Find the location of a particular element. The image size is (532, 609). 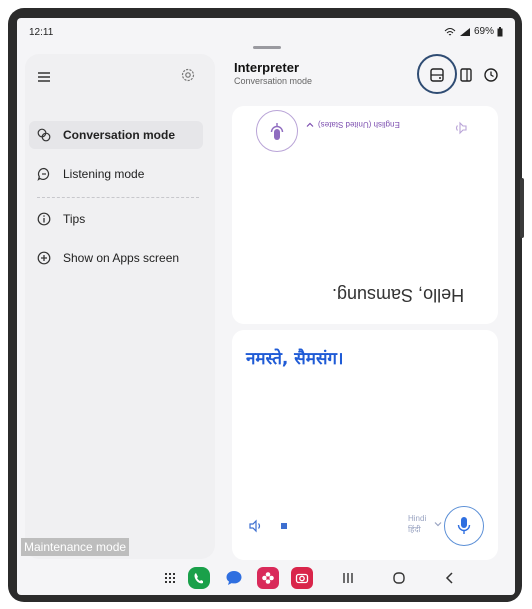

plus-circle-icon is located at coordinates (44, 258).